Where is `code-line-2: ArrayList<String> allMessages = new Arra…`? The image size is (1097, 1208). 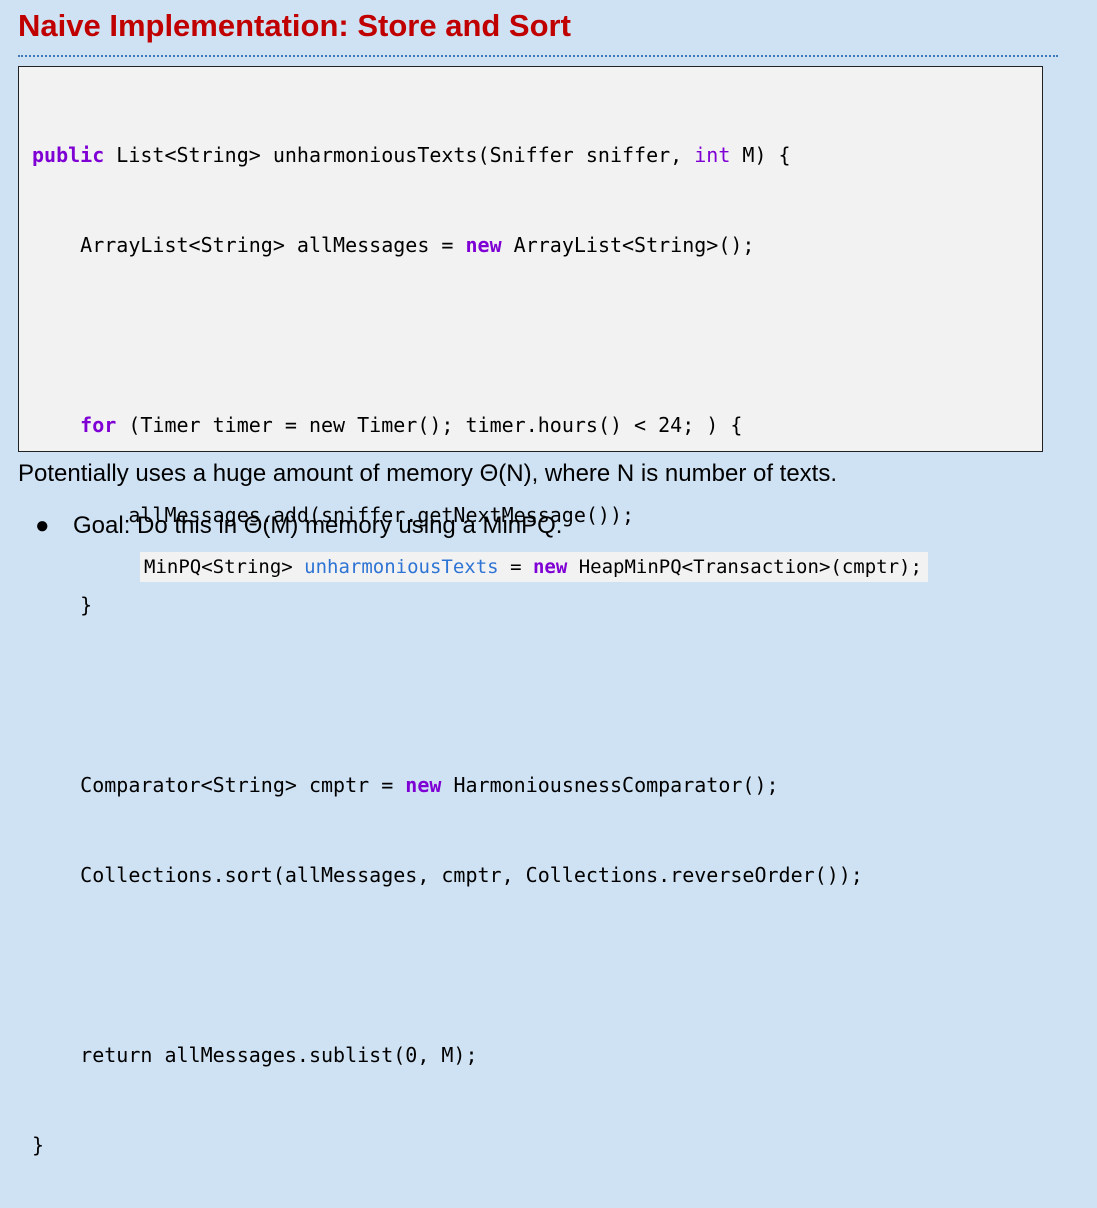 code-line-2: ArrayList<String> allMessages = new Arra… is located at coordinates (447, 245).